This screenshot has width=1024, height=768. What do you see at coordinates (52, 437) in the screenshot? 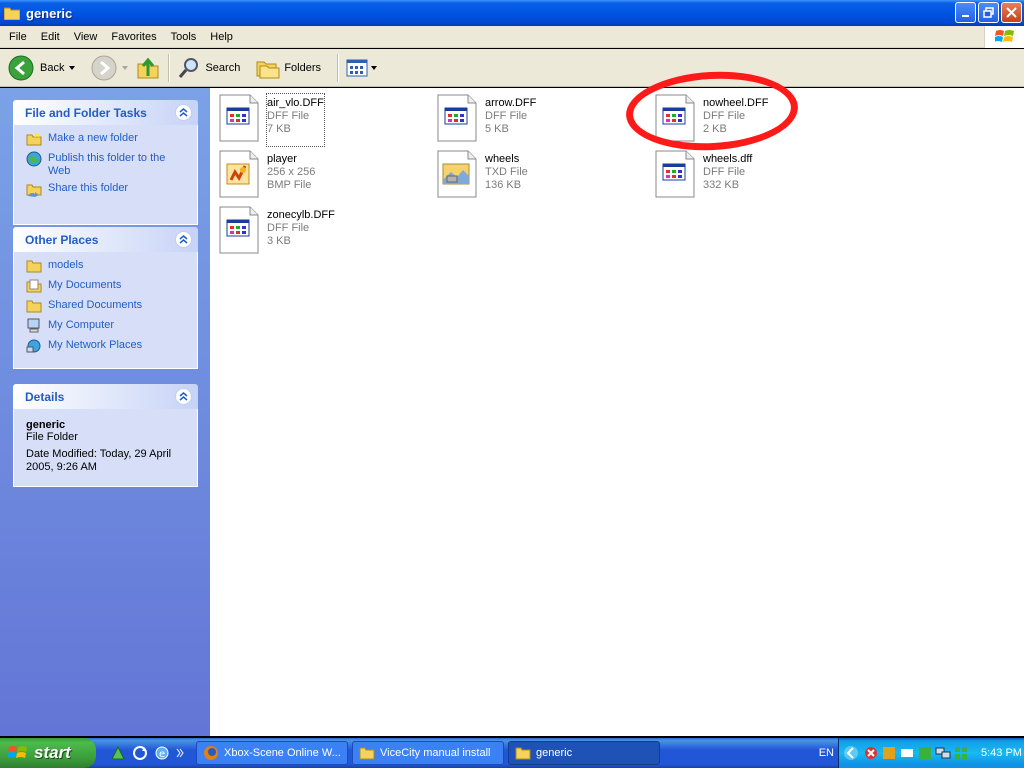
I see `details-type: File Folder` at bounding box center [52, 437].